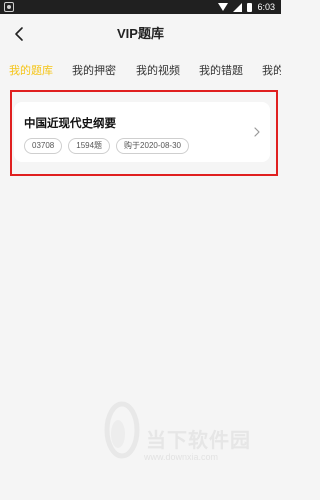  What do you see at coordinates (152, 146) in the screenshot?
I see `purchase-date-tag: 购于2020-08-30` at bounding box center [152, 146].